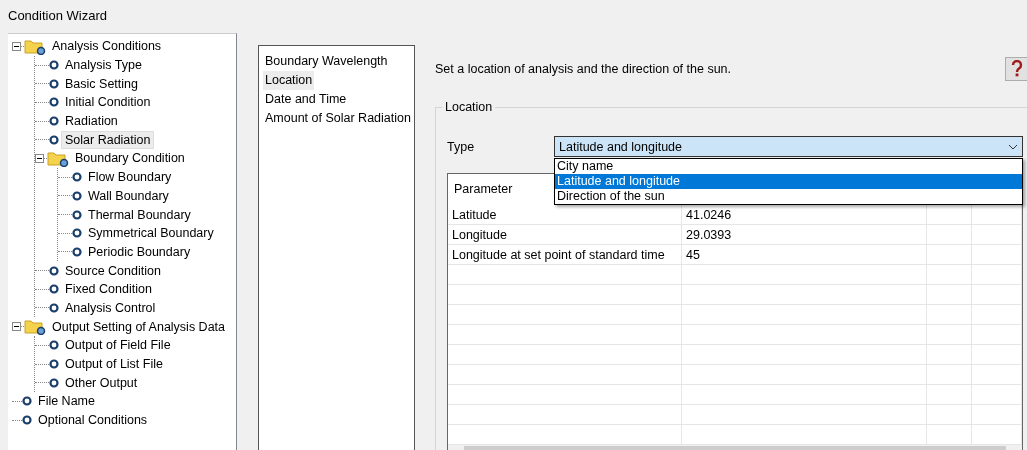 This screenshot has width=1027, height=450. I want to click on tree-item: Initial Condition, so click(108, 102).